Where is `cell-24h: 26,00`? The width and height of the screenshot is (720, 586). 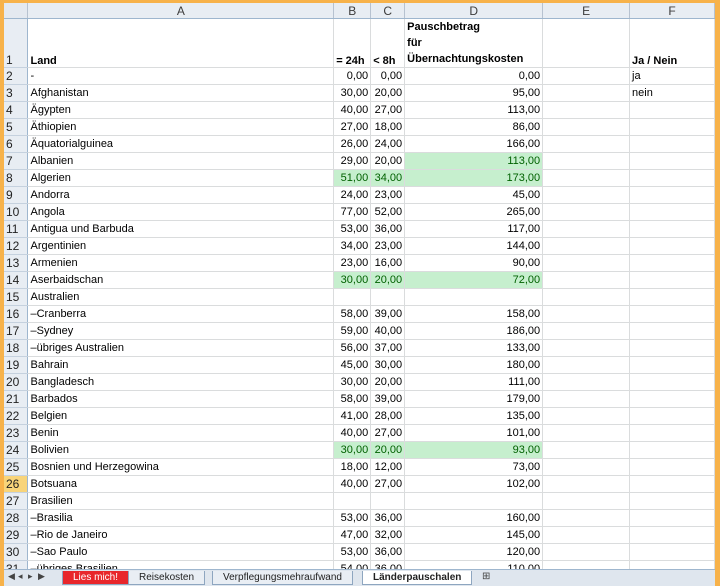 cell-24h: 26,00 is located at coordinates (352, 144).